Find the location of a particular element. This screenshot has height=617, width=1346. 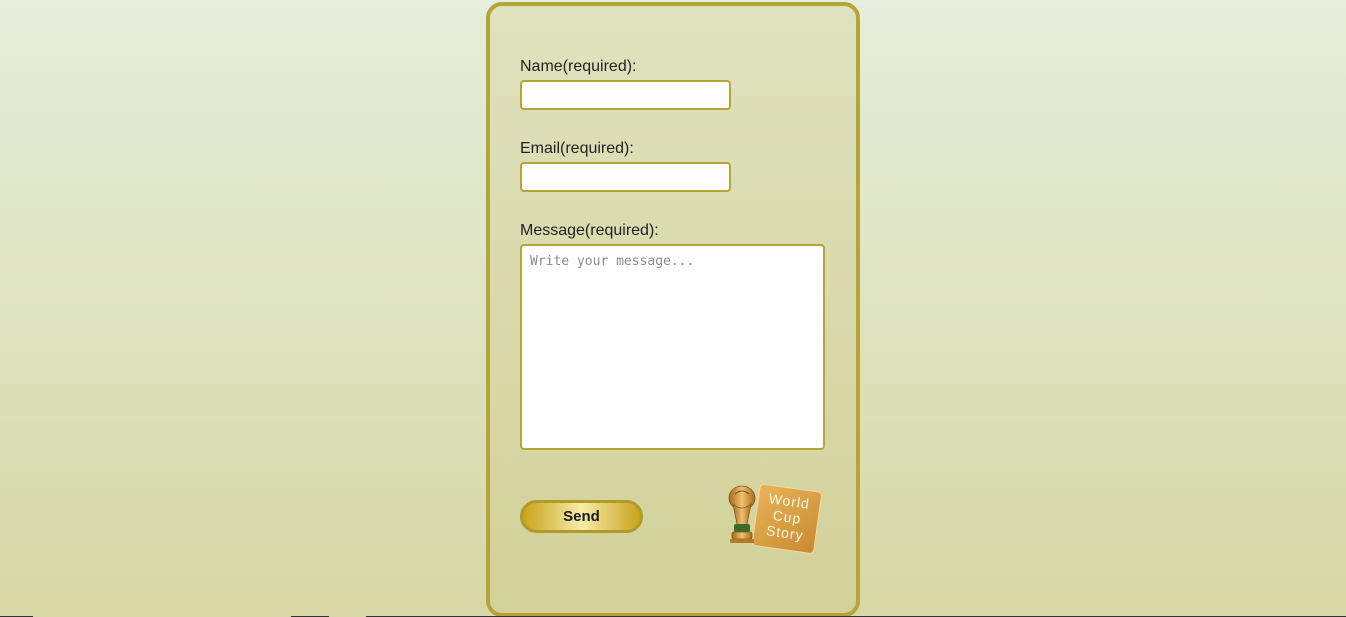

name-label: Name(required): is located at coordinates (578, 66).